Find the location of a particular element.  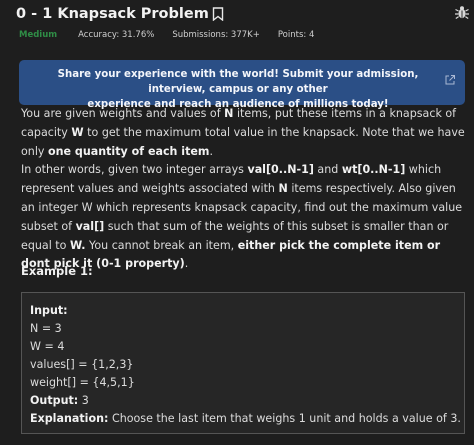

problem-title: 0 - 1 Knapsack Problem is located at coordinates (112, 14).